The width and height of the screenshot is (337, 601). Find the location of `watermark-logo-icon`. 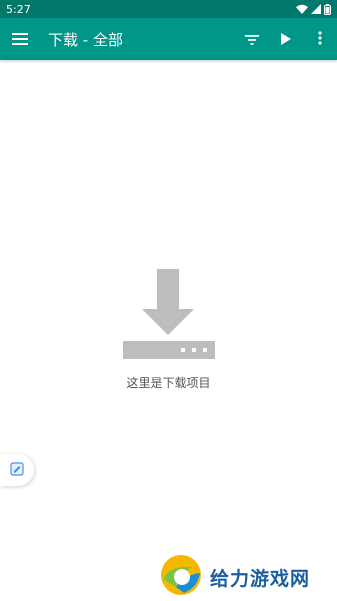

watermark-logo-icon is located at coordinates (181, 577).